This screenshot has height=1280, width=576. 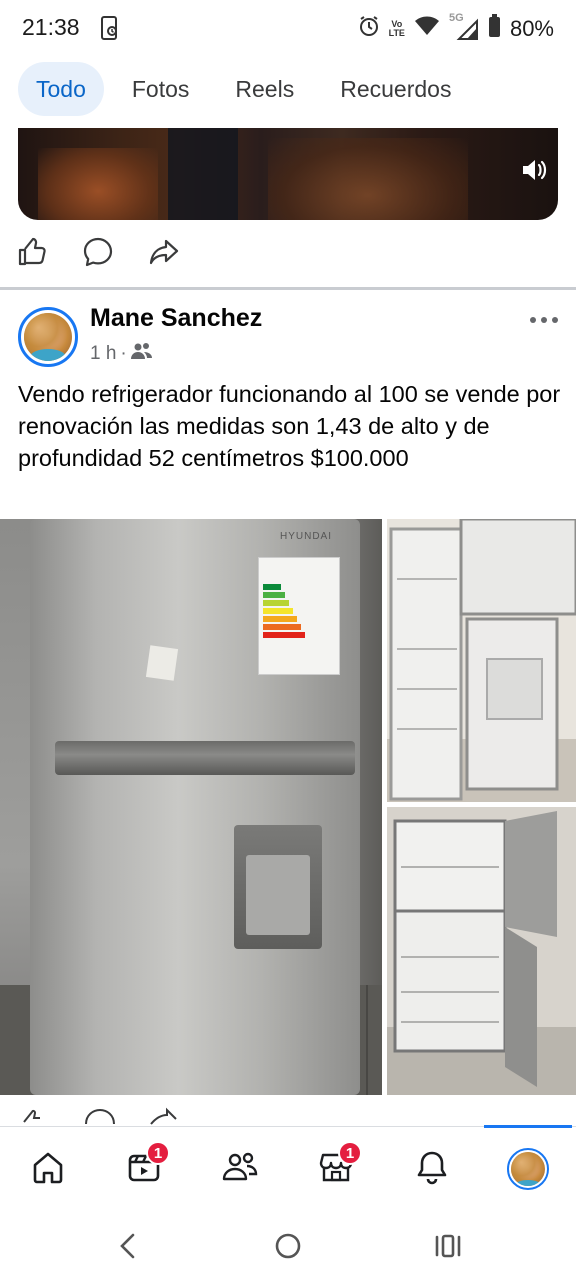 What do you see at coordinates (264, 89) in the screenshot?
I see `tab-reels: Reels` at bounding box center [264, 89].